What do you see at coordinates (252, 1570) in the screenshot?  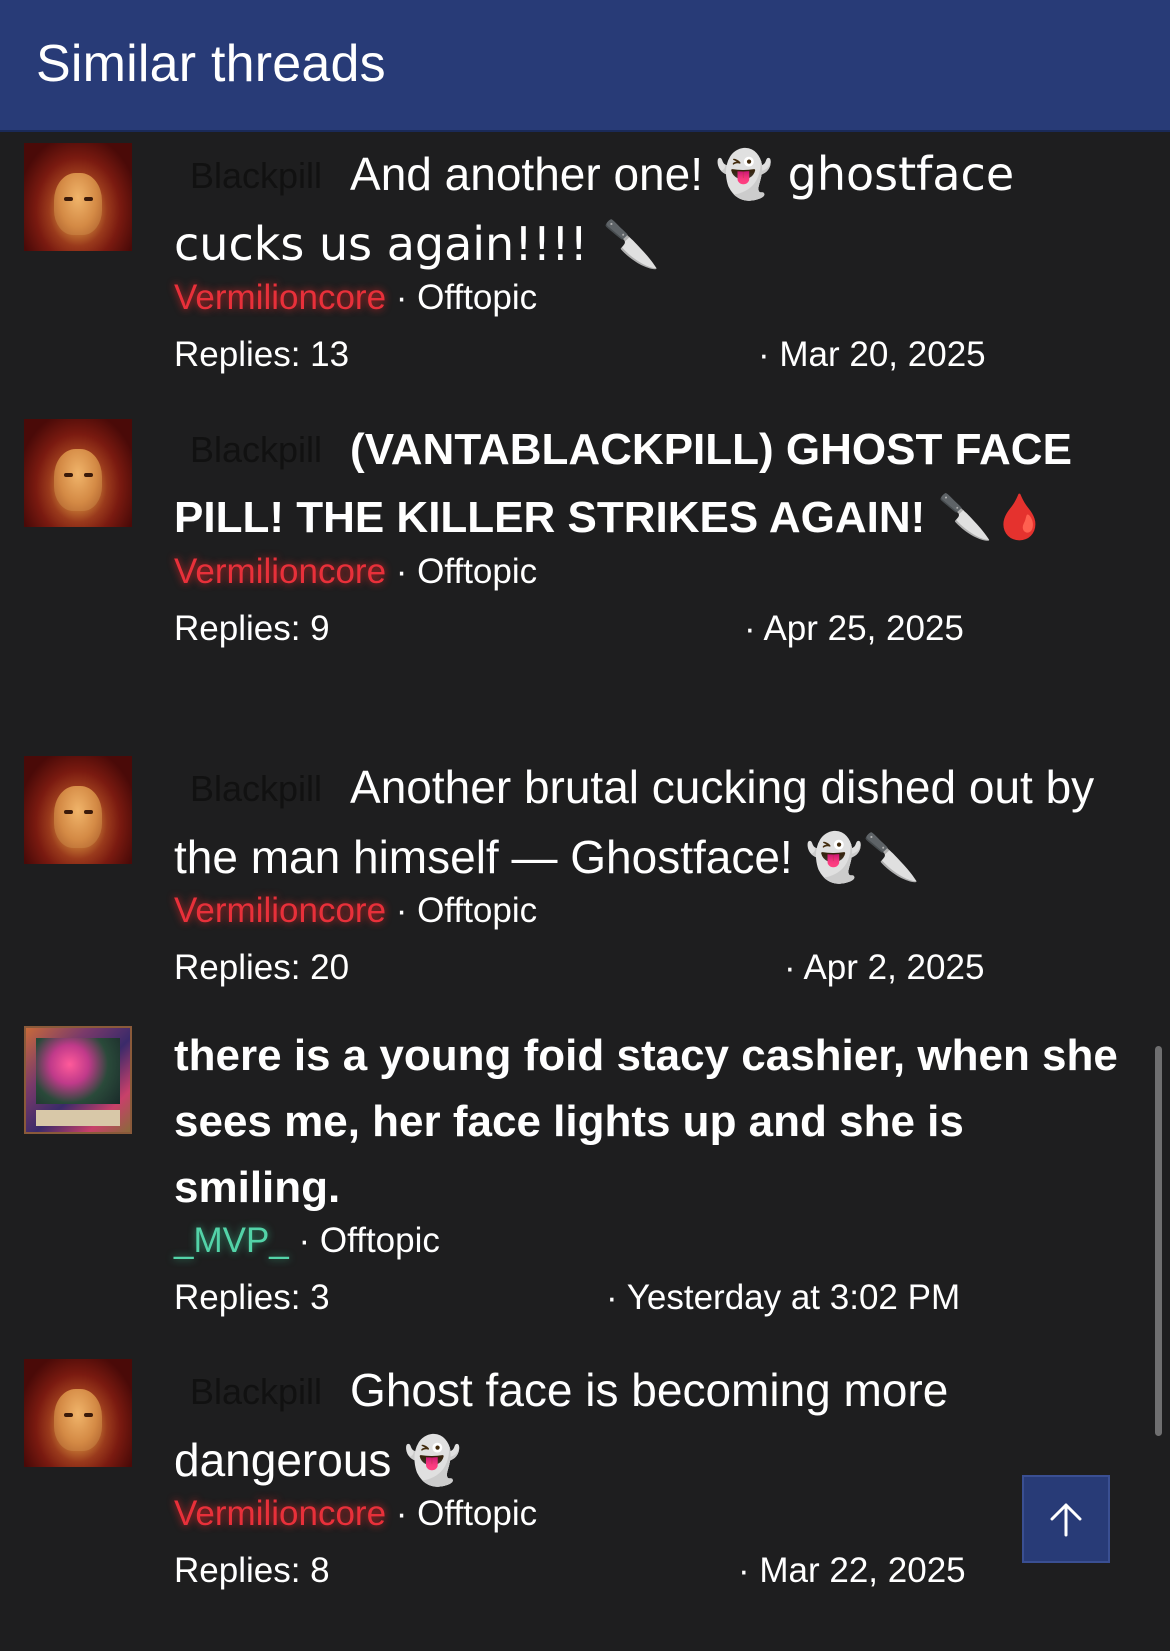 I see `replies-count: Replies: 8` at bounding box center [252, 1570].